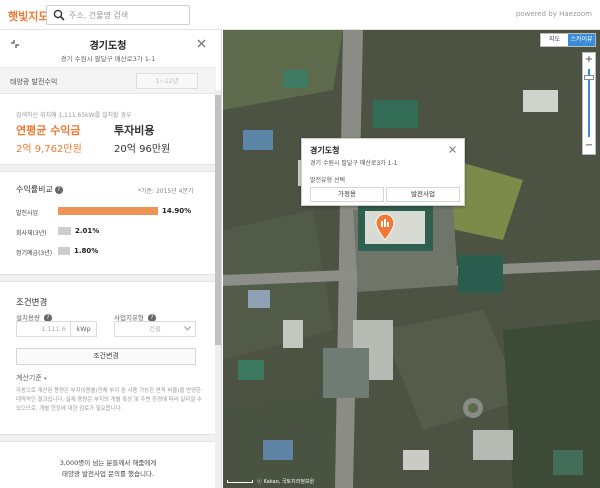  I want to click on zoom-control: + −, so click(589, 103).